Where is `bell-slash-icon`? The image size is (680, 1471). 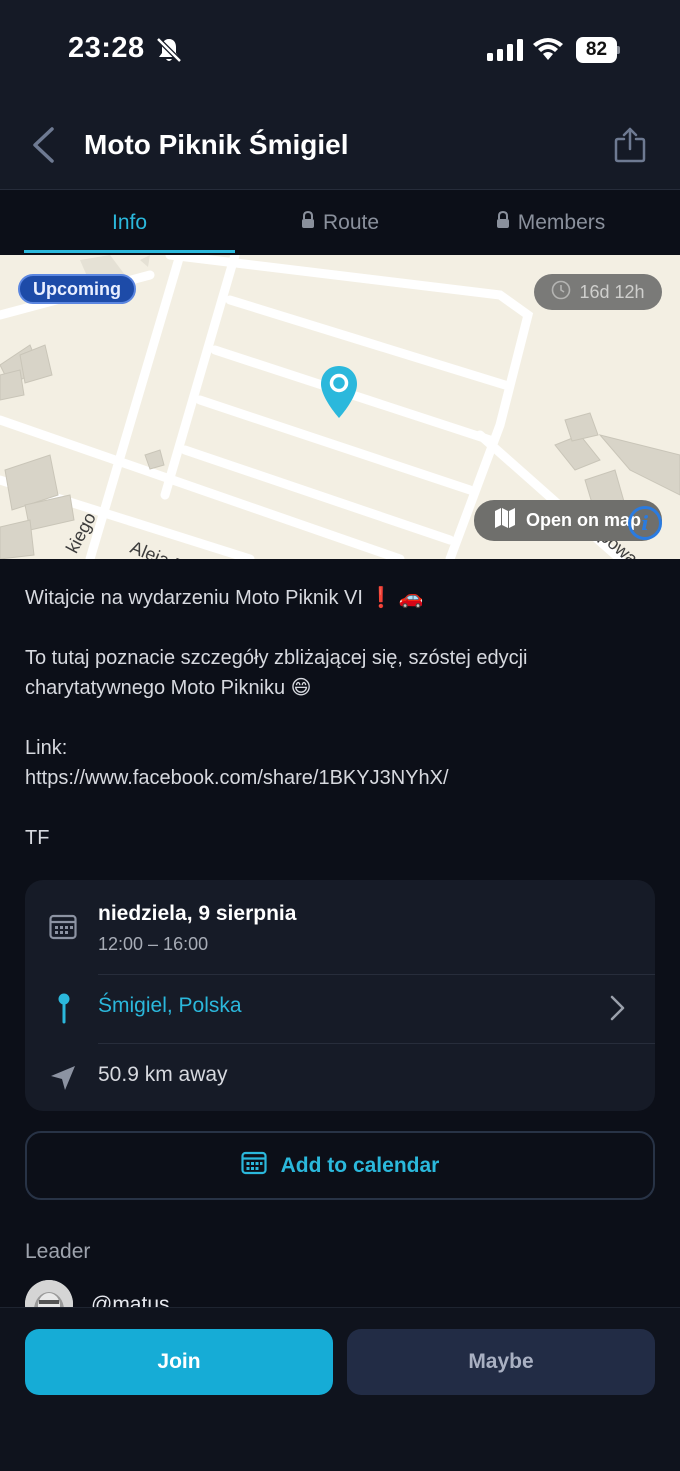
bell-slash-icon is located at coordinates (169, 52).